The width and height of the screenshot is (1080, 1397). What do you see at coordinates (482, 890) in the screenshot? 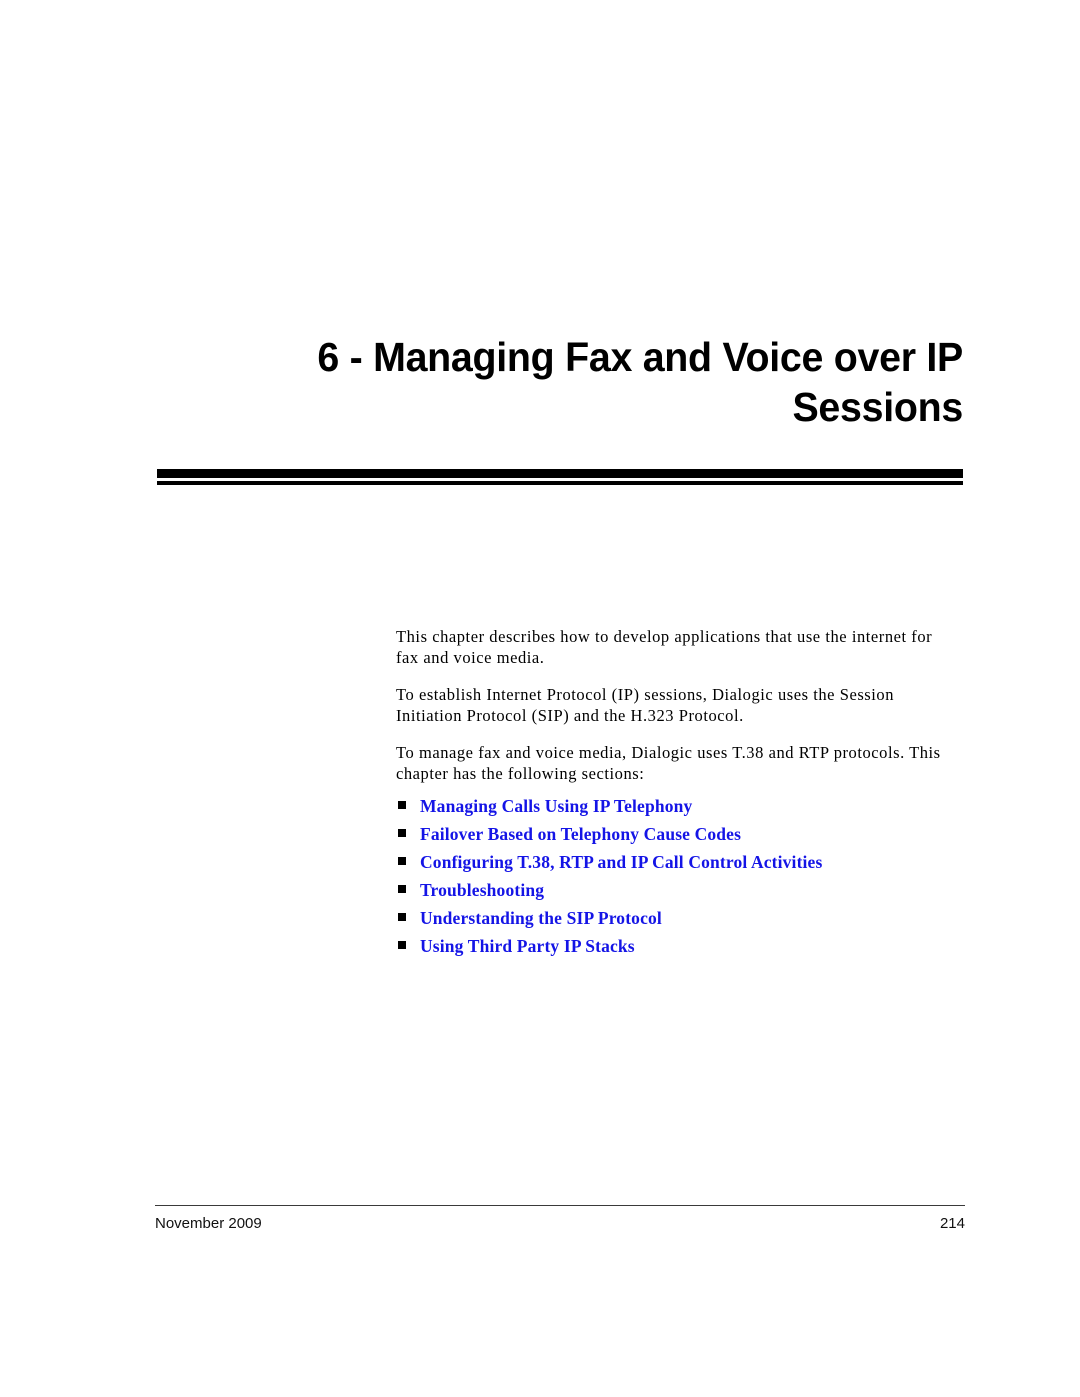
I see `section-link-label: Troubleshooting` at bounding box center [482, 890].